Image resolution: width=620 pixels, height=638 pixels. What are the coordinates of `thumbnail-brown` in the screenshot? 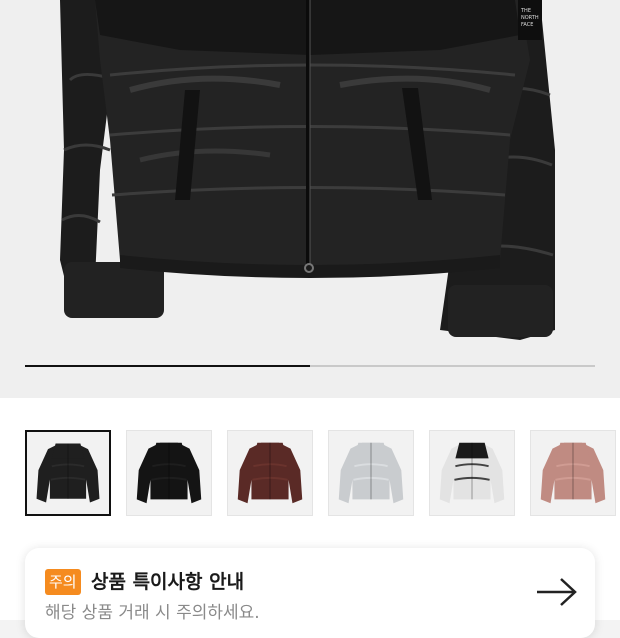 It's located at (270, 473).